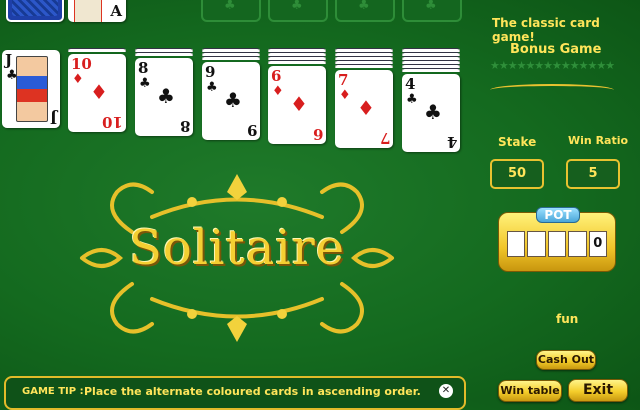  I want to click on card-rank-bottom: J, so click(53, 118).